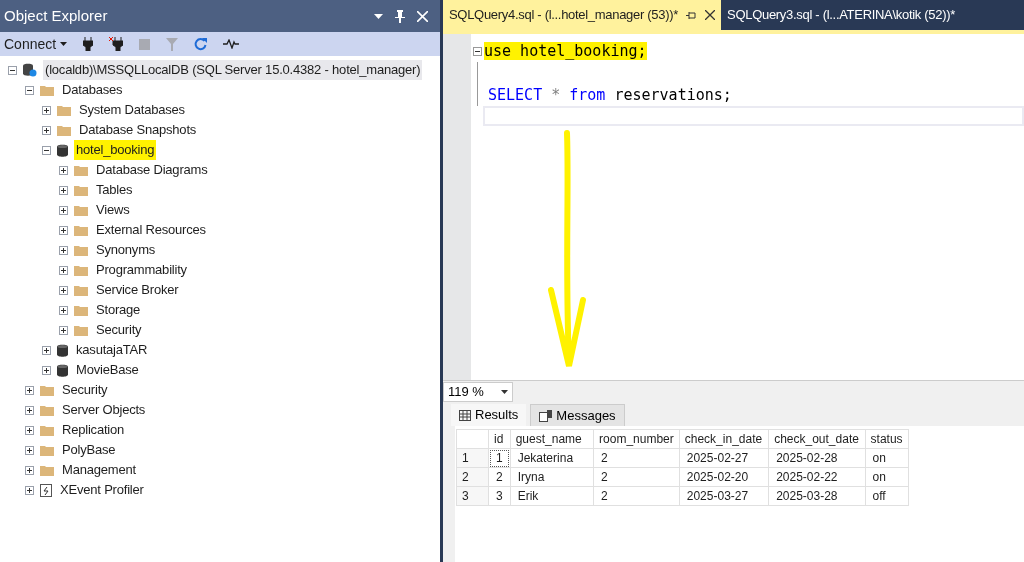 The height and width of the screenshot is (562, 1024). What do you see at coordinates (201, 44) in the screenshot?
I see `refresh-icon` at bounding box center [201, 44].